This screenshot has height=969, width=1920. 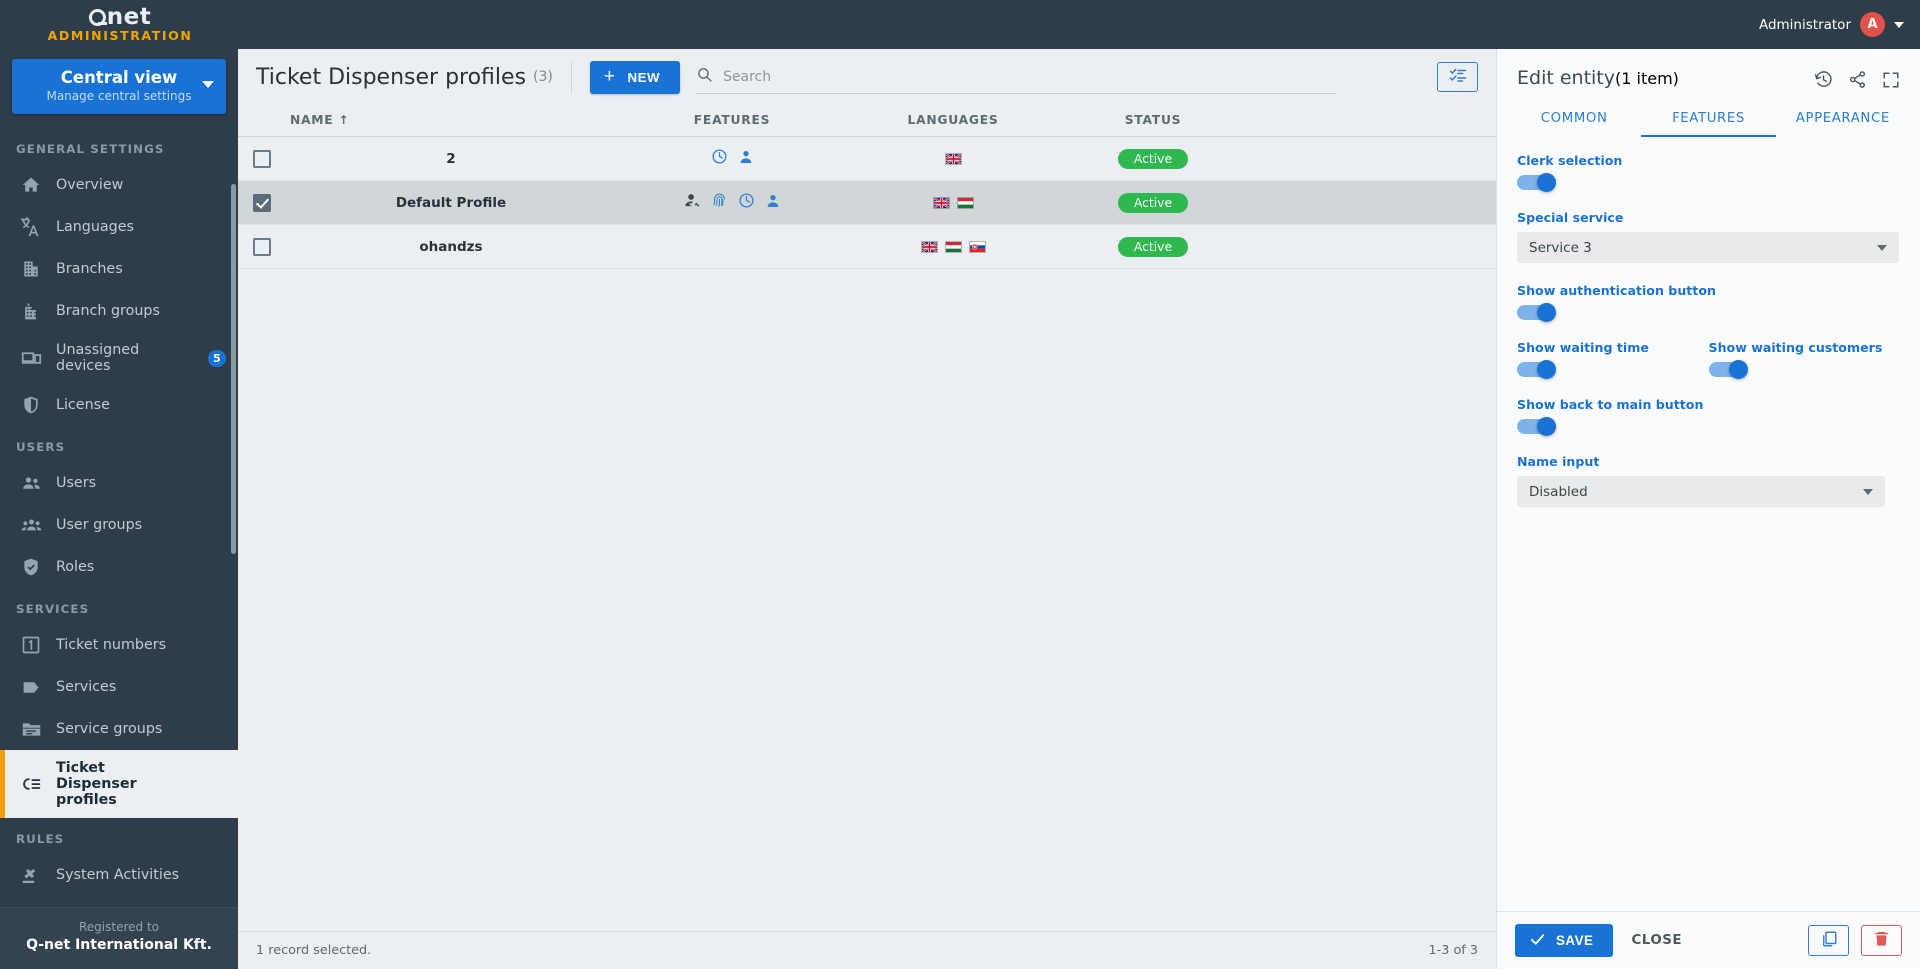 I want to click on sidebar-item-label: Overview, so click(x=90, y=185).